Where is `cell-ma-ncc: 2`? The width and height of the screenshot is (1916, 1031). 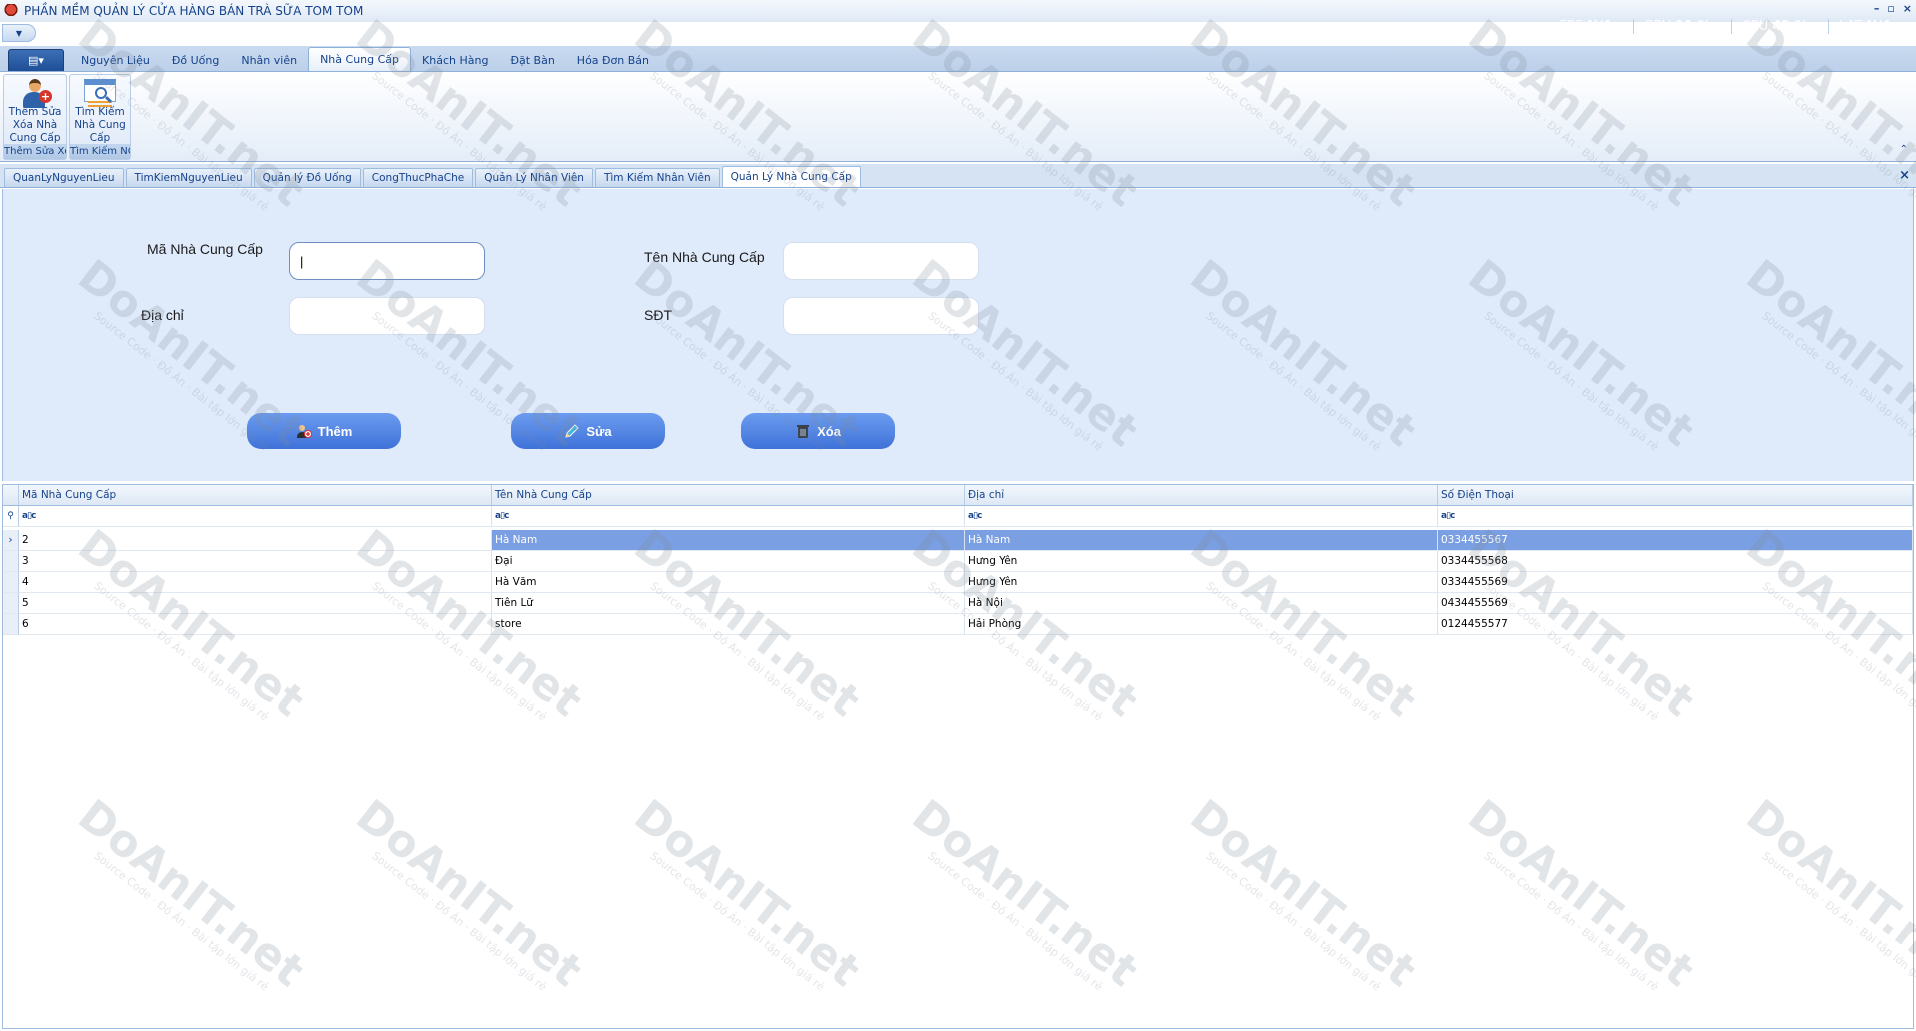
cell-ma-ncc: 2 is located at coordinates (255, 540).